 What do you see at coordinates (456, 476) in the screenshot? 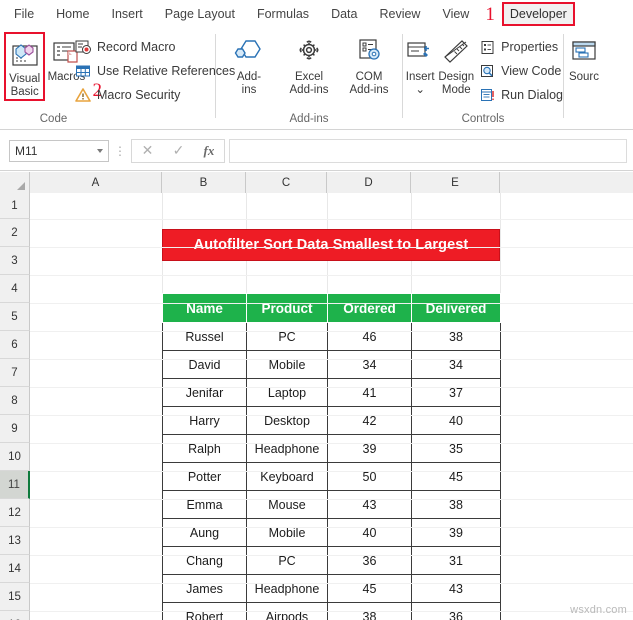
I see `table-cell-delivered: 45` at bounding box center [456, 476].